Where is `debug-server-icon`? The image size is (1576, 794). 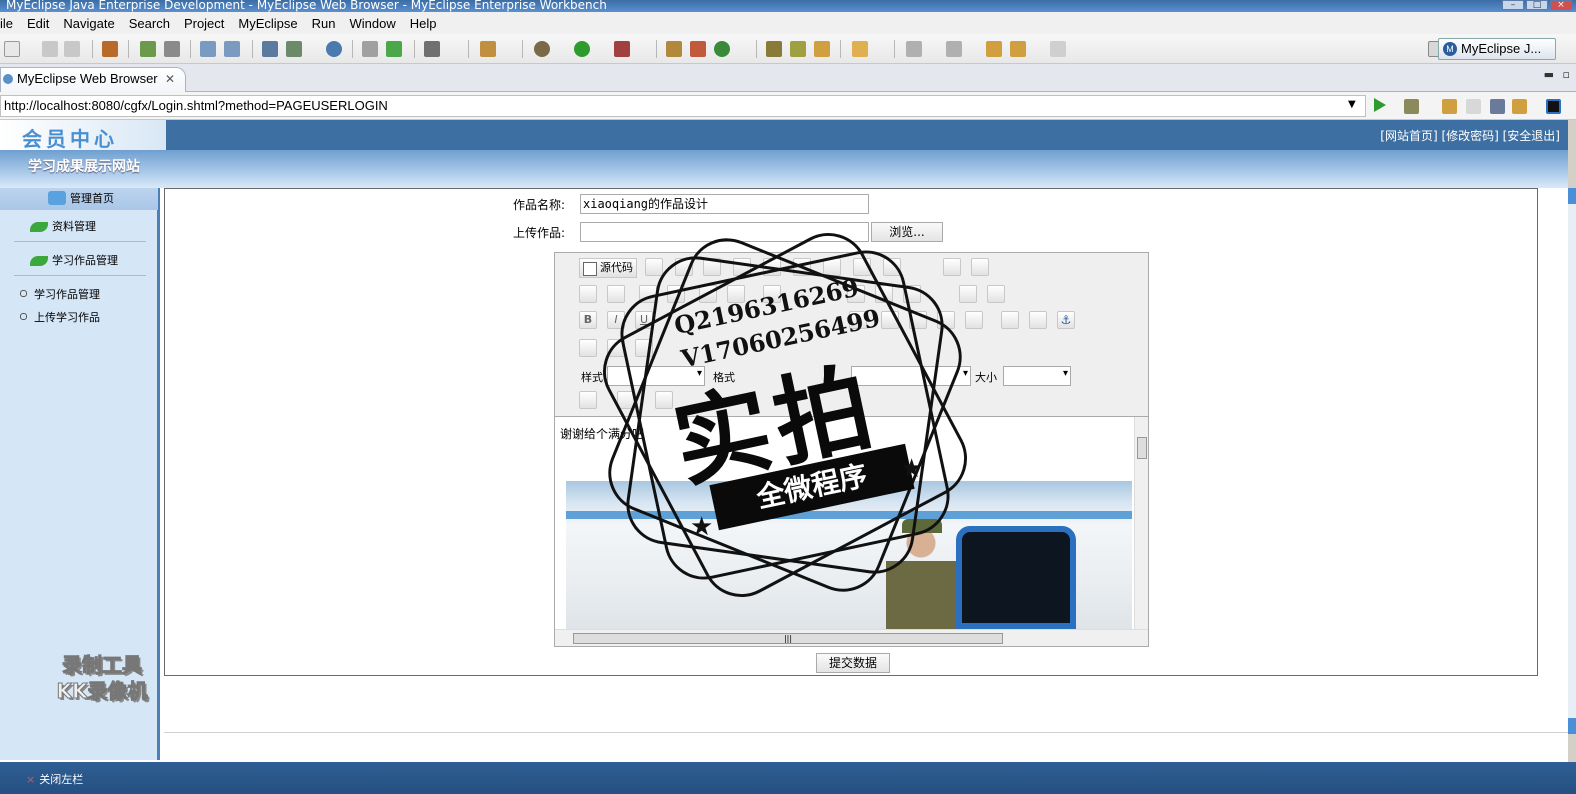 debug-server-icon is located at coordinates (148, 49).